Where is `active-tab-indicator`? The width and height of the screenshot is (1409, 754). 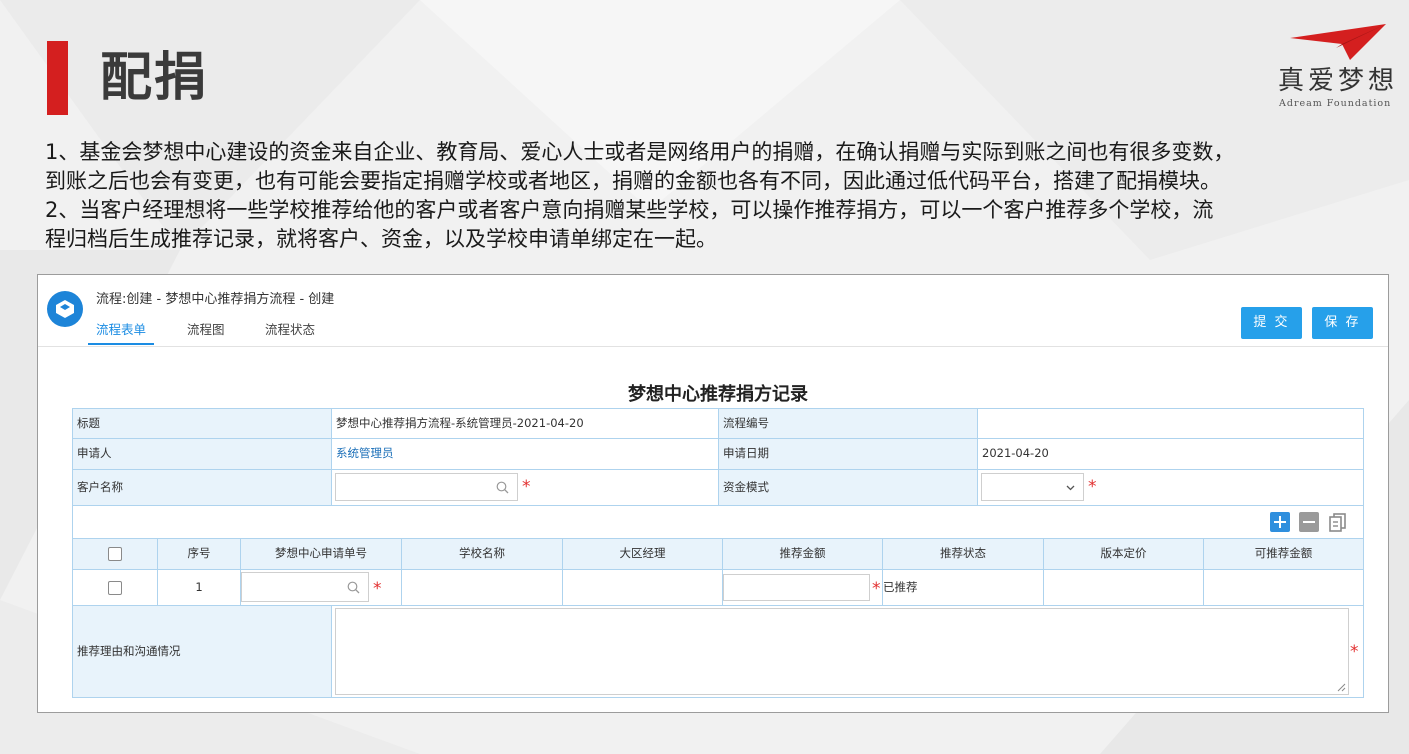 active-tab-indicator is located at coordinates (121, 344).